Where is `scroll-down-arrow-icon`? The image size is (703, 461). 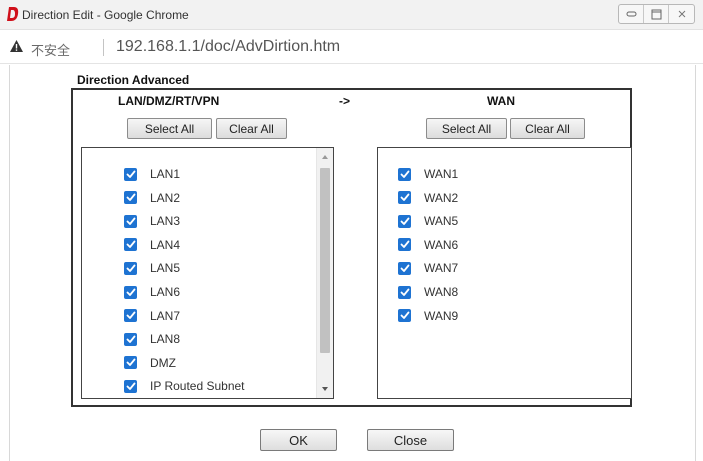
scroll-down-arrow-icon is located at coordinates (325, 389).